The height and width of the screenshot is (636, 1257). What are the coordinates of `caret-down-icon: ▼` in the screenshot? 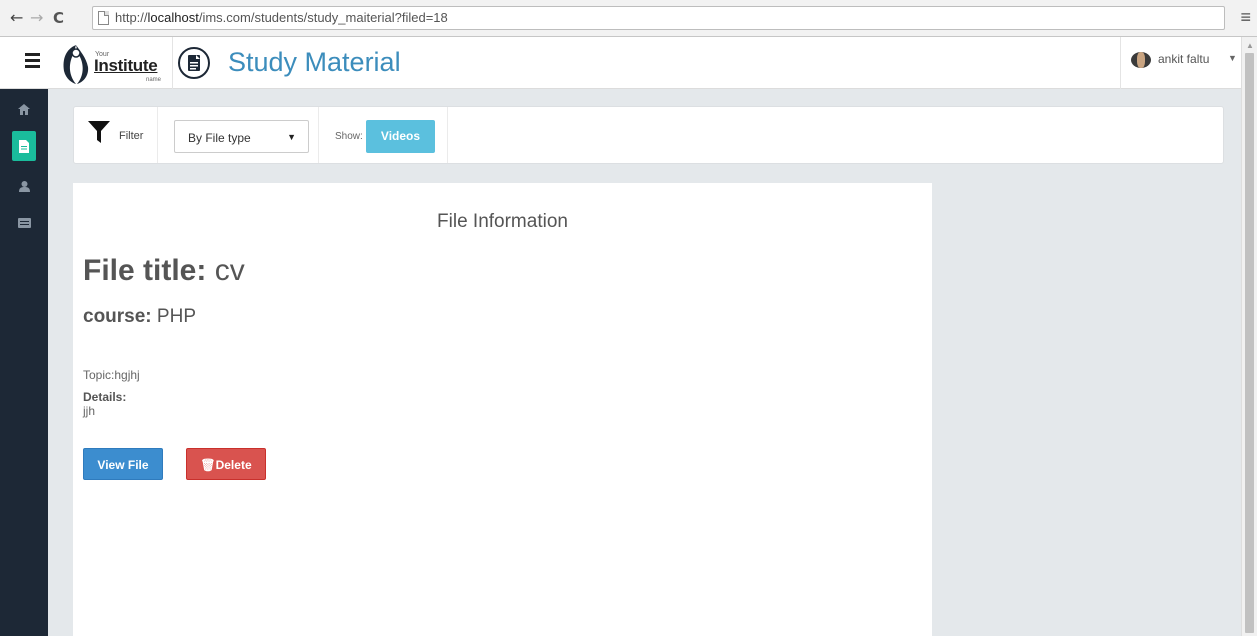 It's located at (1232, 58).